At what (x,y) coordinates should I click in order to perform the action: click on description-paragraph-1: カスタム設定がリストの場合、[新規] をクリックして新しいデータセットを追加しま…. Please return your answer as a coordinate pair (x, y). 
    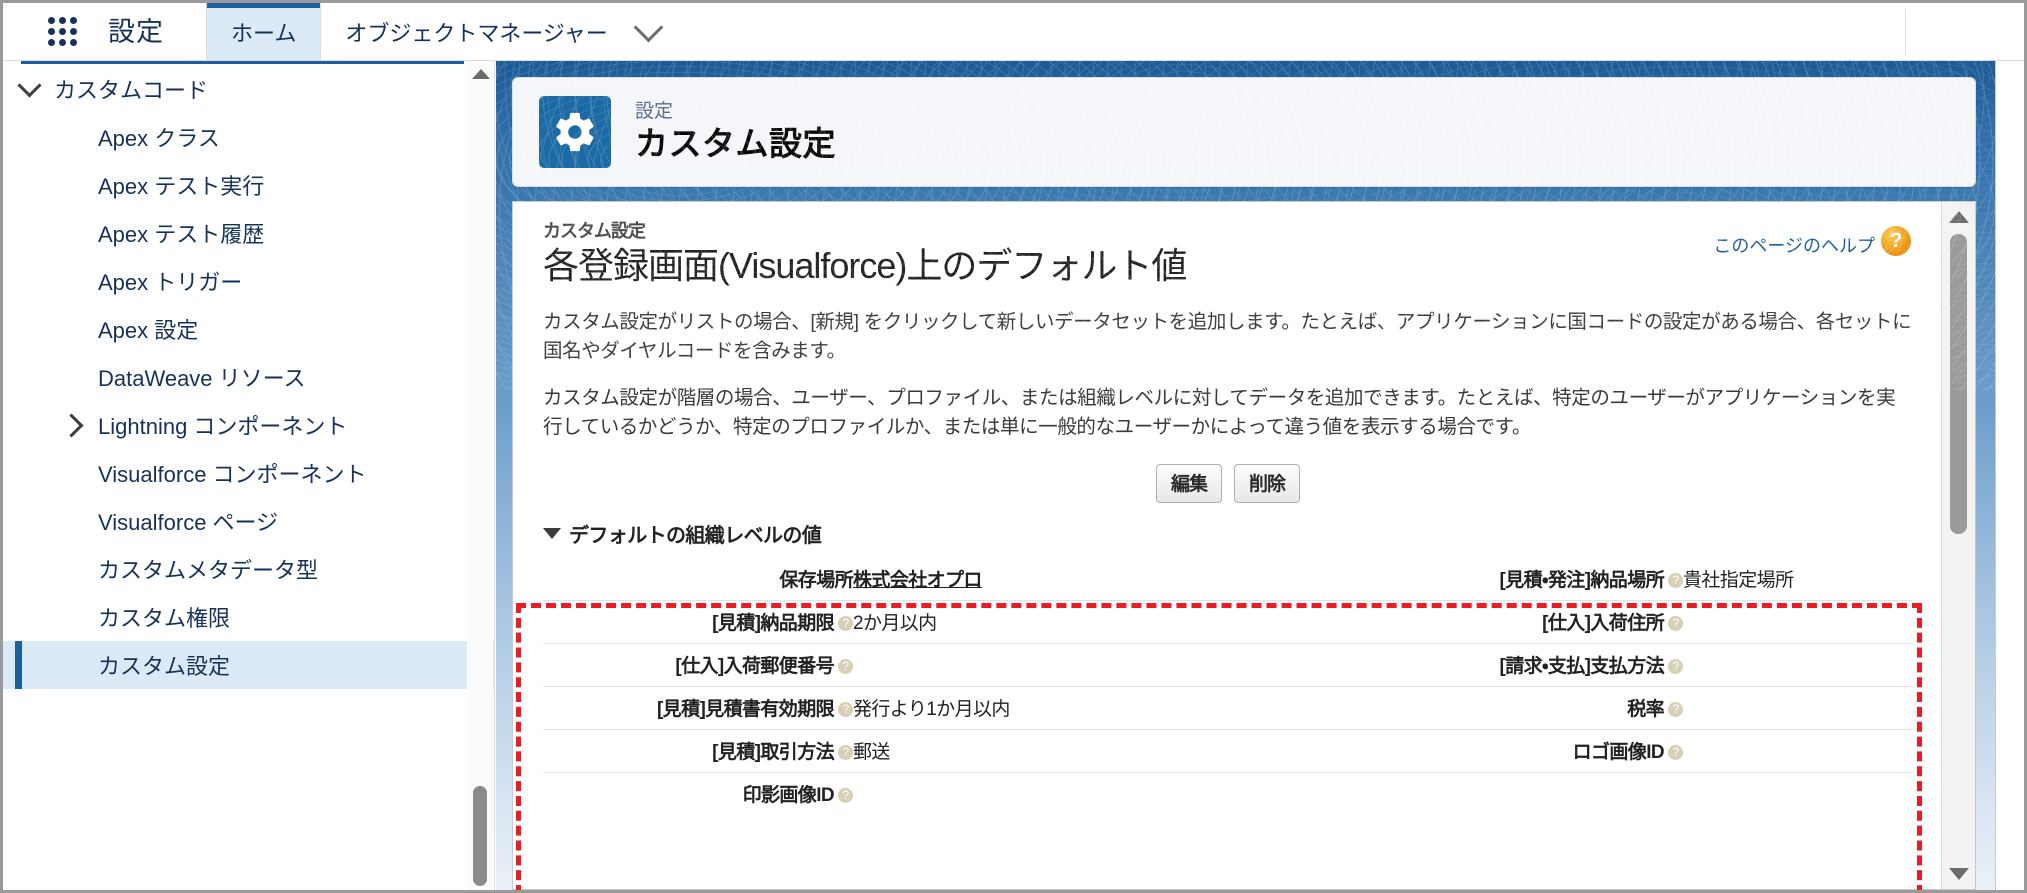
    Looking at the image, I should click on (1227, 336).